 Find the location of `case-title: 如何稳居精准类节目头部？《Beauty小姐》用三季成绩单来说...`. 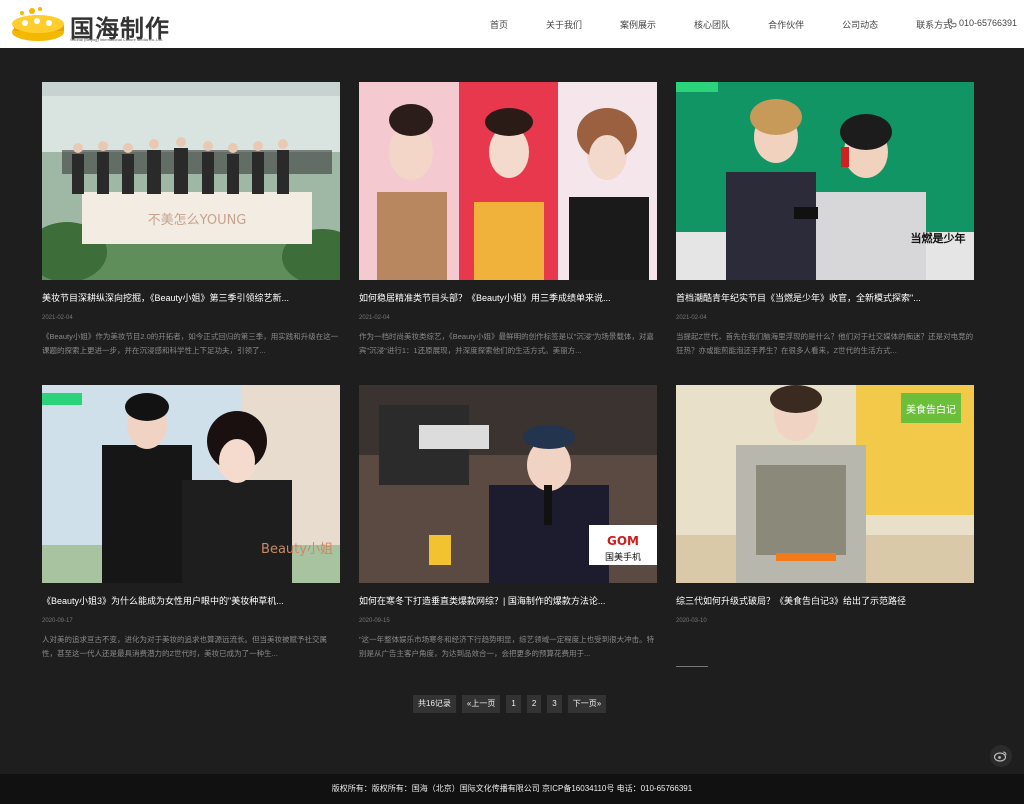

case-title: 如何稳居精准类节目头部？《Beauty小姐》用三季成绩单来说... is located at coordinates (508, 297).